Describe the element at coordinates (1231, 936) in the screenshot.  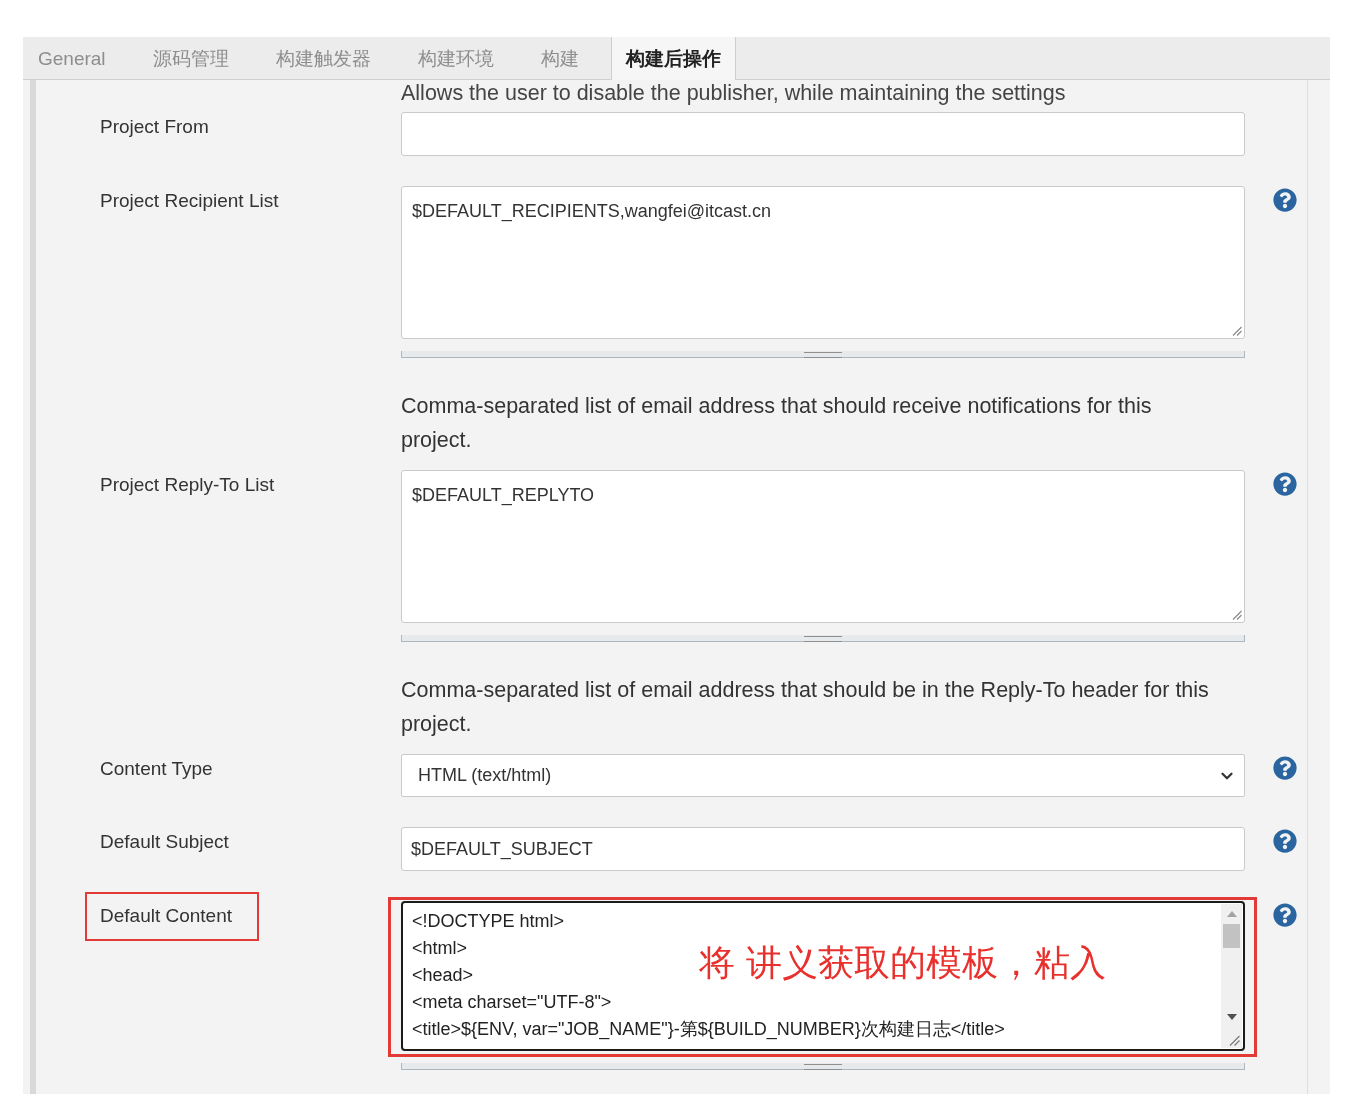
I see `scrollbar-thumb` at that location.